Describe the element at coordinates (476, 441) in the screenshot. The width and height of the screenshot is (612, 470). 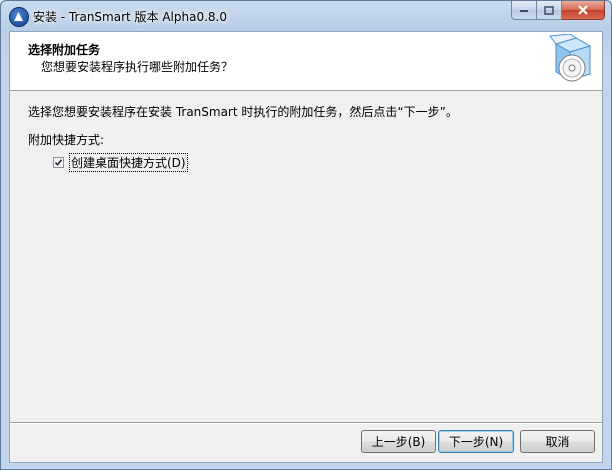
I see `next-button: 下一步(N)` at that location.